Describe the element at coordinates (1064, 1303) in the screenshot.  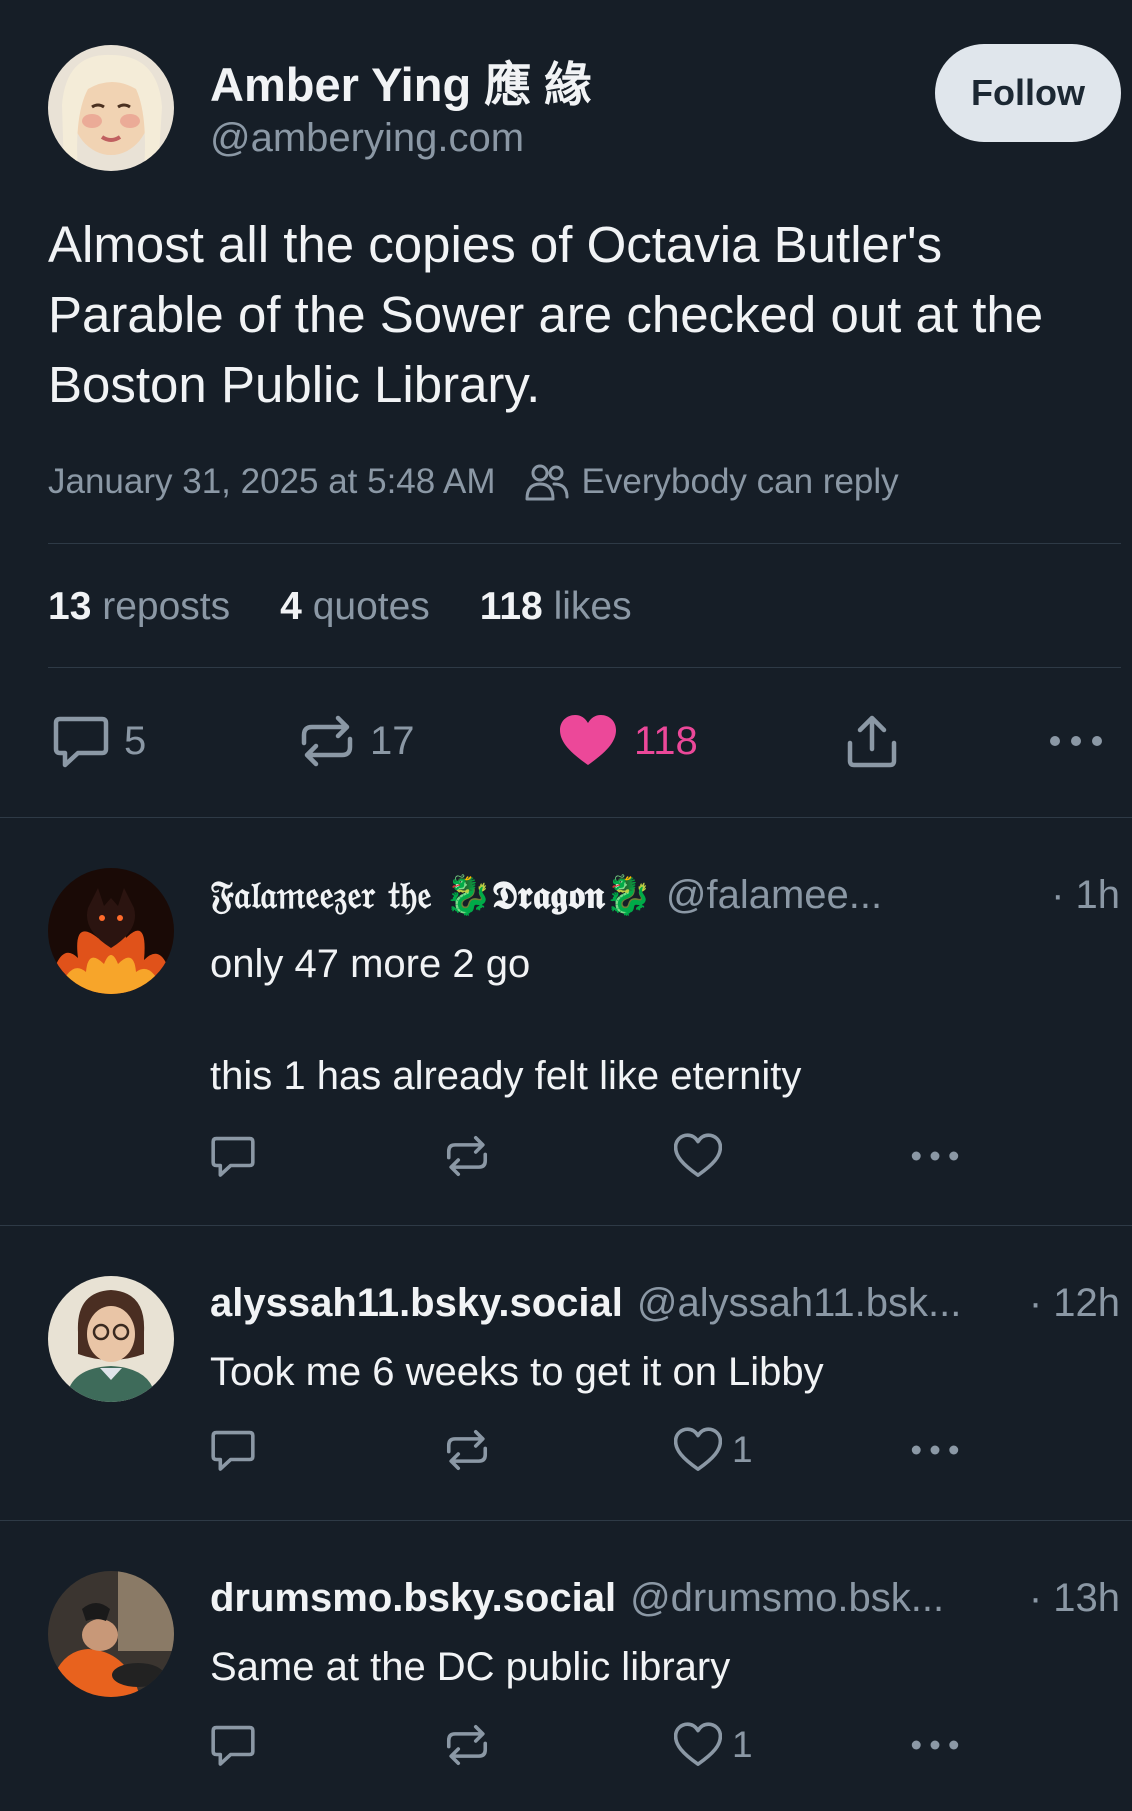
I see `reply-time: · 12h` at that location.